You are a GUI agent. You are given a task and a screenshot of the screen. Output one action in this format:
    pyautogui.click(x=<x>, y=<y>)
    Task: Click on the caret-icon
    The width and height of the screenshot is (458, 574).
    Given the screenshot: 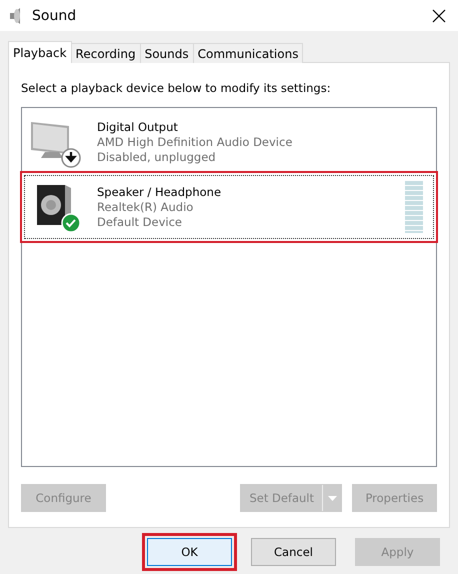 What is the action you would take?
    pyautogui.click(x=332, y=498)
    